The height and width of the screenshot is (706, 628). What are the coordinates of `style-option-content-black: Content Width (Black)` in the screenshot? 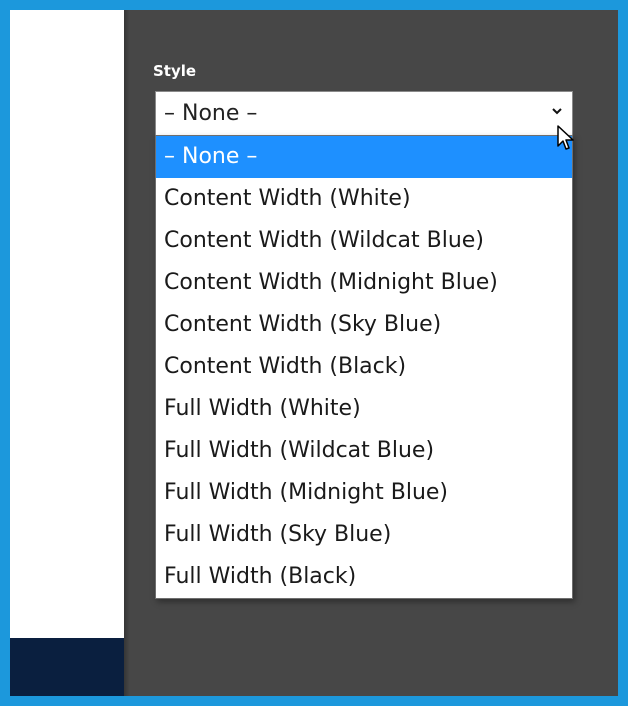 It's located at (364, 367).